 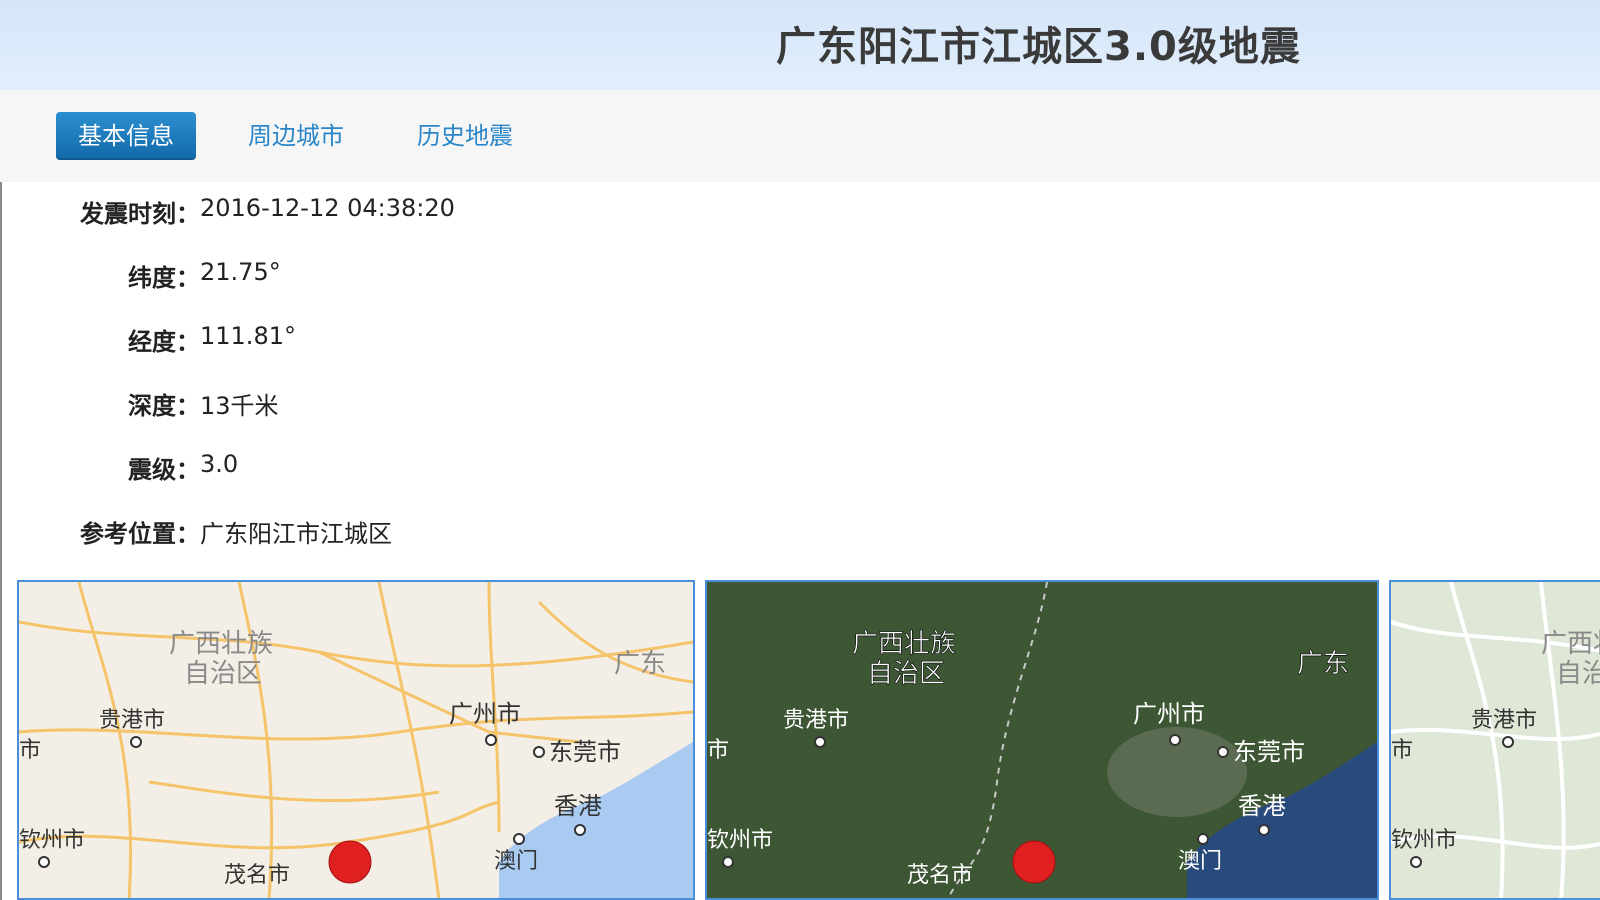 What do you see at coordinates (164, 406) in the screenshot?
I see `depth-label: 深度：` at bounding box center [164, 406].